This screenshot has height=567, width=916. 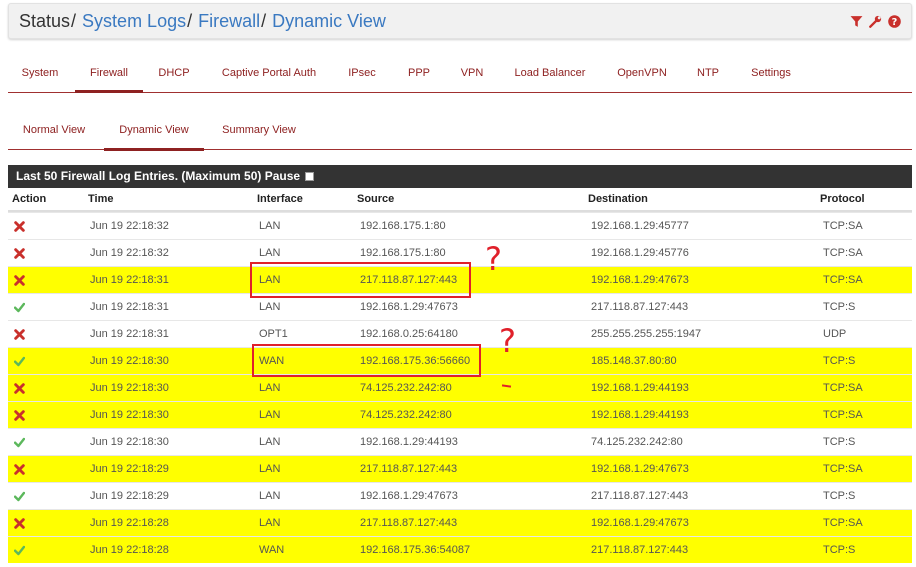 I want to click on cell-destination: 185.148.37.80:80, so click(x=634, y=361).